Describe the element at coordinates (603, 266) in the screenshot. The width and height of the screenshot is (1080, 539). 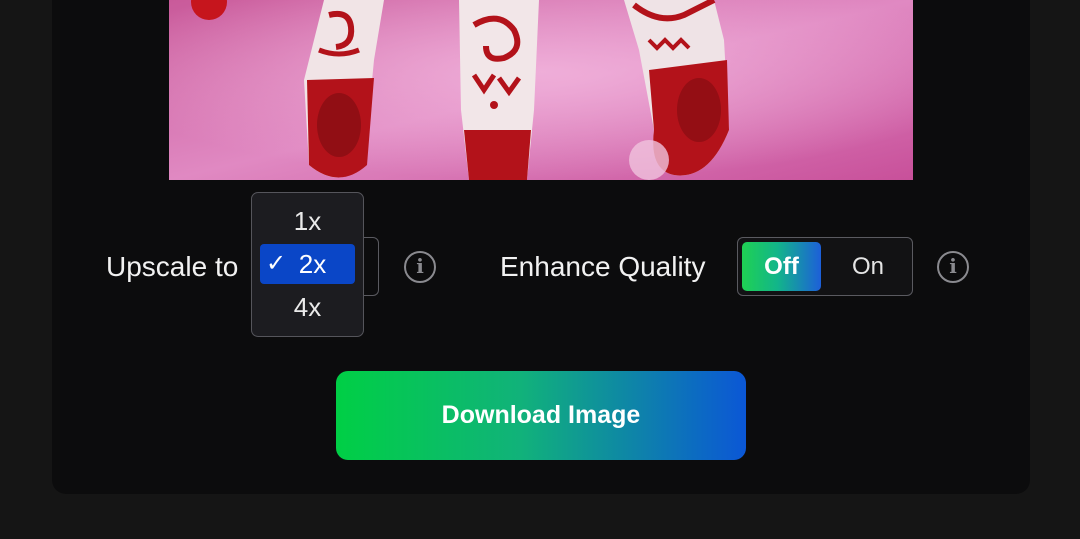
I see `enhance-quality-label: Enhance Quality` at that location.